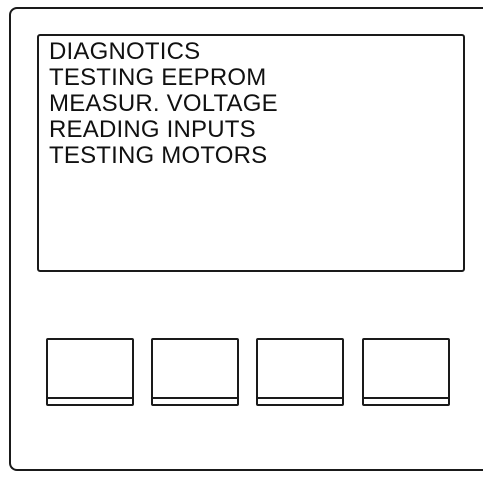 This screenshot has height=479, width=491. What do you see at coordinates (158, 155) in the screenshot?
I see `display-line-motors: TESTING MOTORS` at bounding box center [158, 155].